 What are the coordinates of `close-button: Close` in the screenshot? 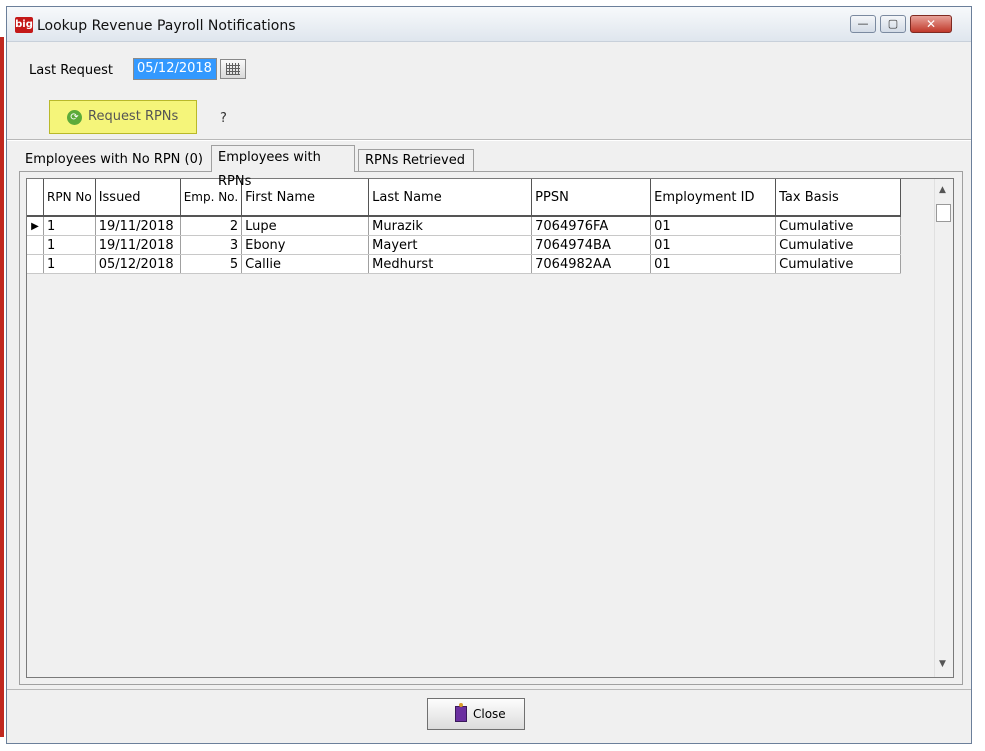 It's located at (476, 714).